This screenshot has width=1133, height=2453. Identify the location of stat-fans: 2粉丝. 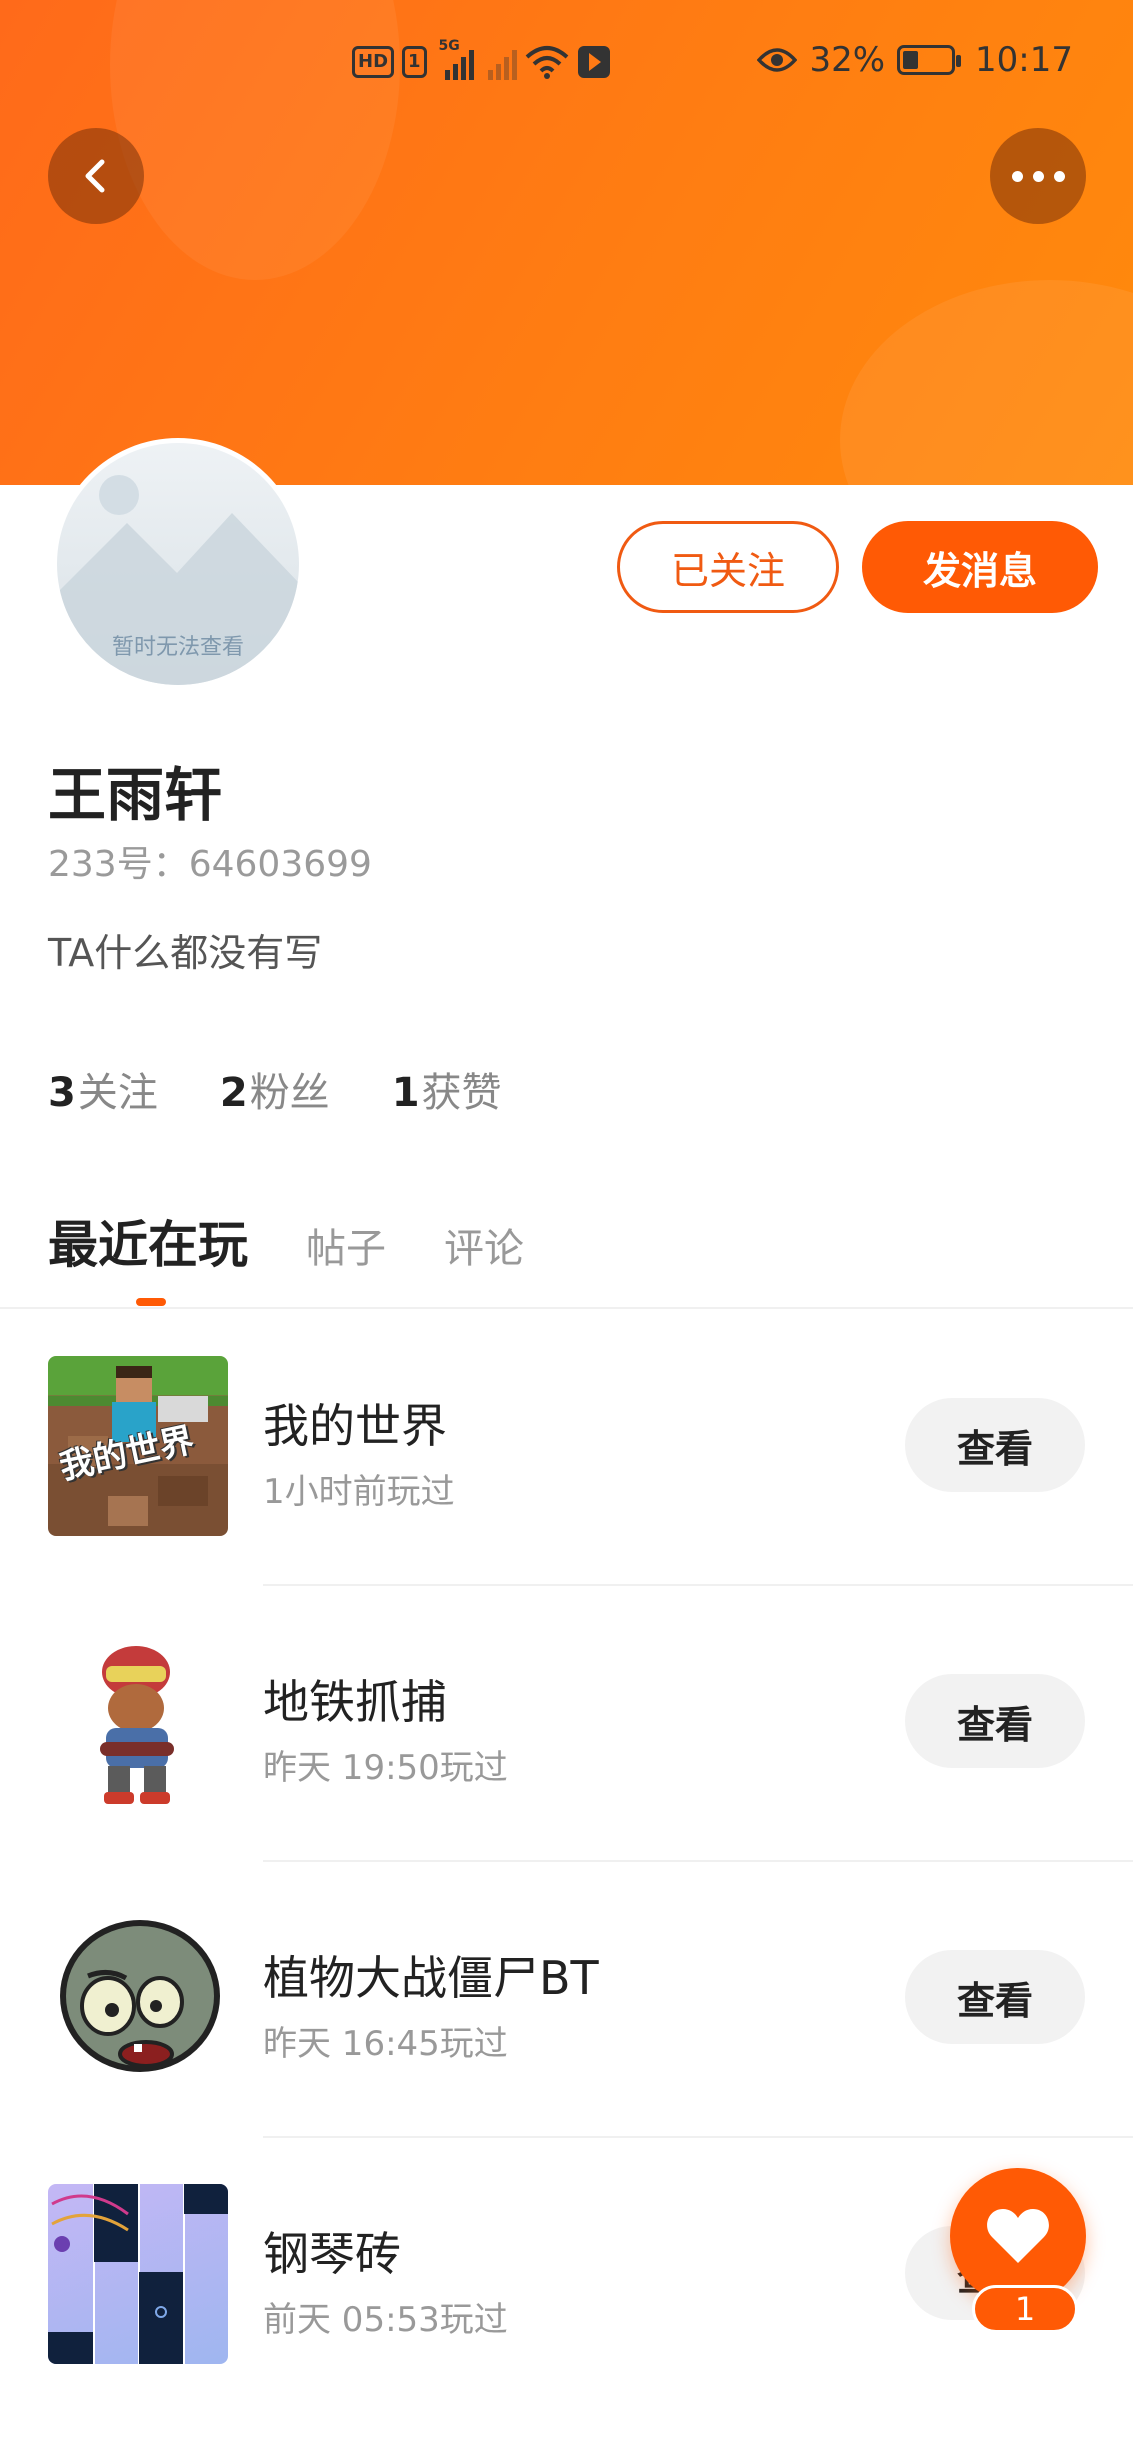
(275, 1089).